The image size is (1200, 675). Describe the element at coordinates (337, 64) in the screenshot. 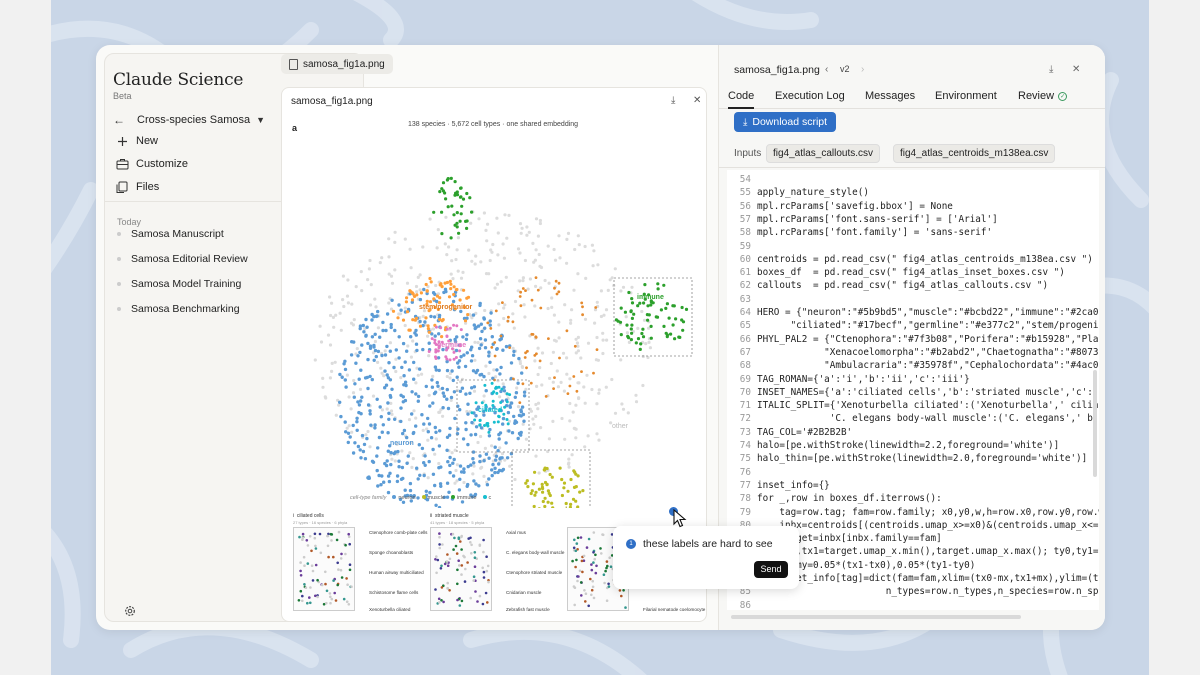

I see `file-tab: samosa_fig1a.png` at that location.